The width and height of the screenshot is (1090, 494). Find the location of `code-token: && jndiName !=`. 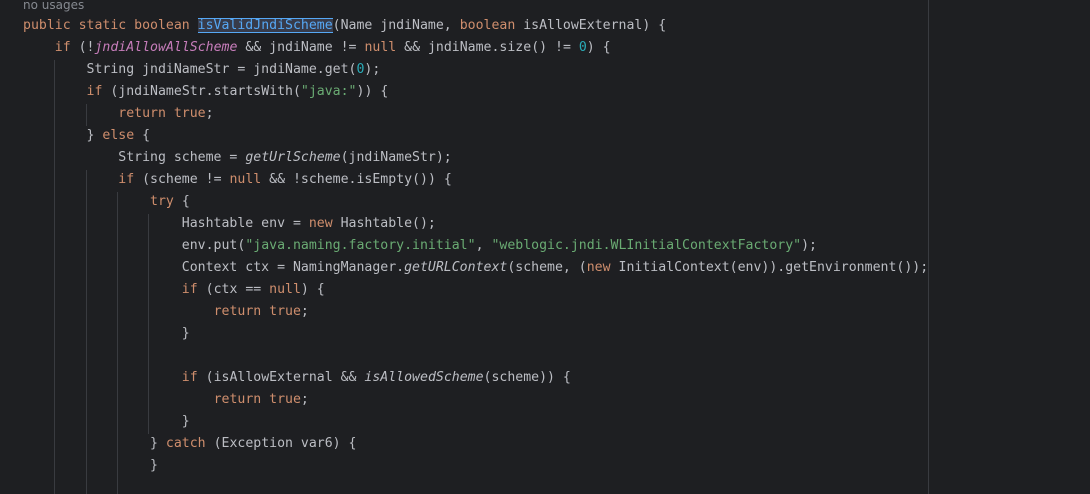

code-token: && jndiName != is located at coordinates (301, 47).